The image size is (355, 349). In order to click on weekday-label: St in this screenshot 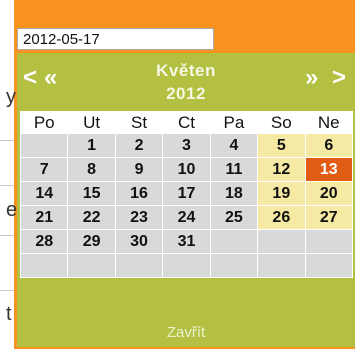, I will do `click(139, 122)`.